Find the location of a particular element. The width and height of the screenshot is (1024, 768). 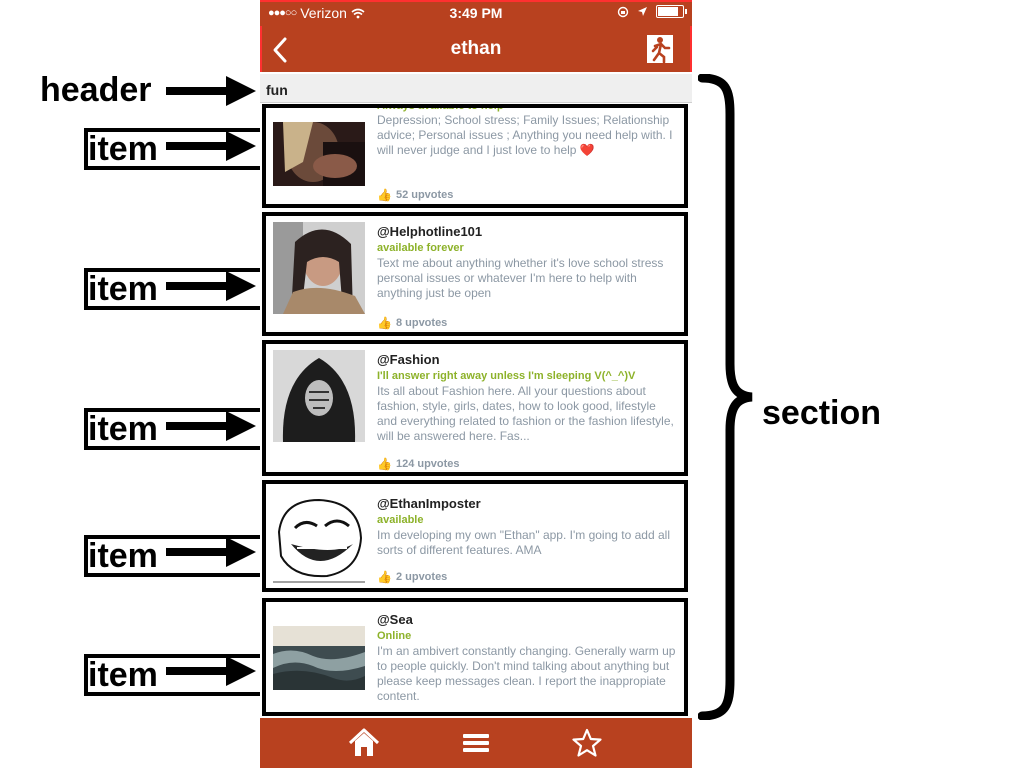

annotation-section-label: section is located at coordinates (822, 413).